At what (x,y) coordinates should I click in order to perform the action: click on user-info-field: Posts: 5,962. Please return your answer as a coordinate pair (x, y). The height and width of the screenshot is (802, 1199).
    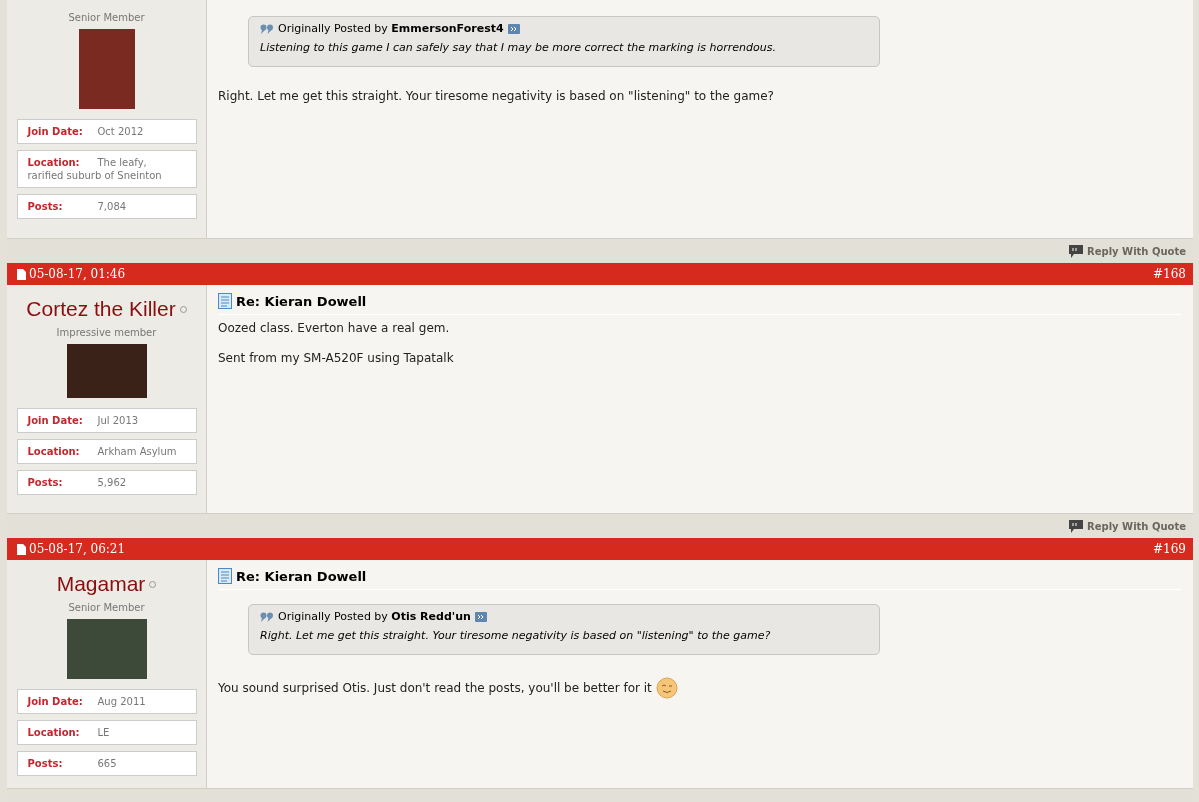
    Looking at the image, I should click on (106, 482).